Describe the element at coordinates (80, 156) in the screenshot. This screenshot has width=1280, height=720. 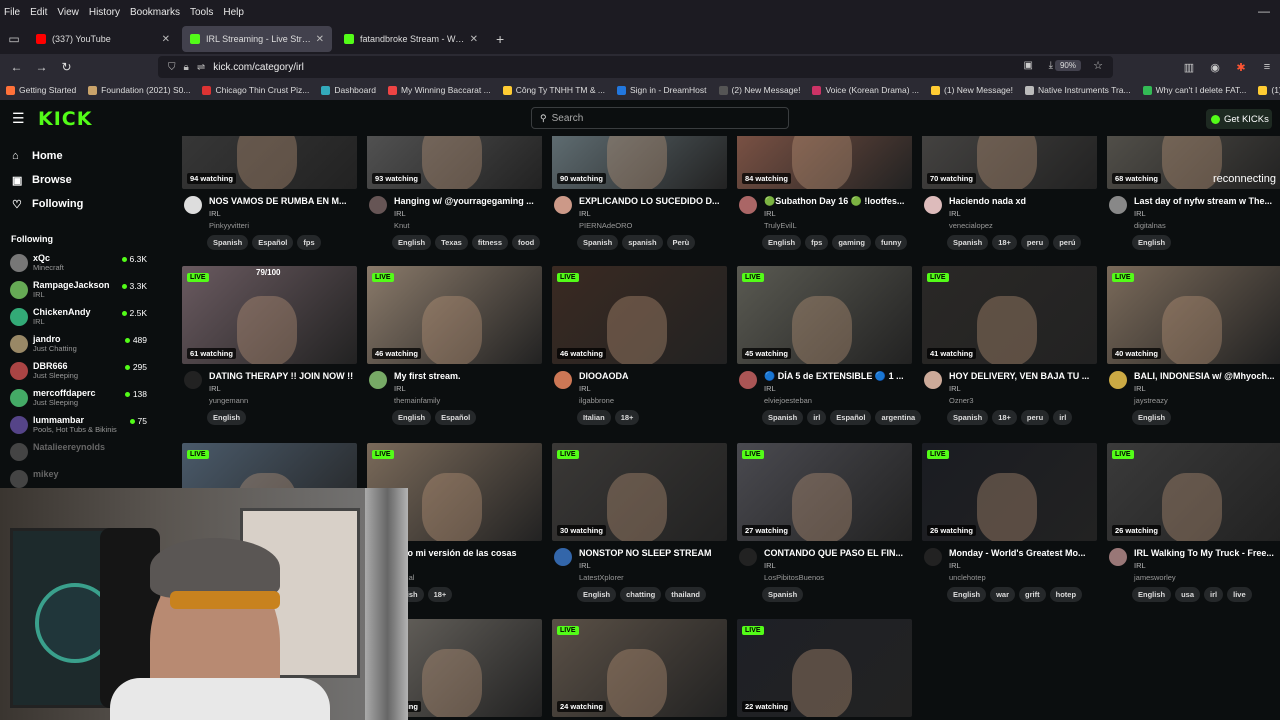
I see `sidebar-nav-home: ⌂ Home` at that location.